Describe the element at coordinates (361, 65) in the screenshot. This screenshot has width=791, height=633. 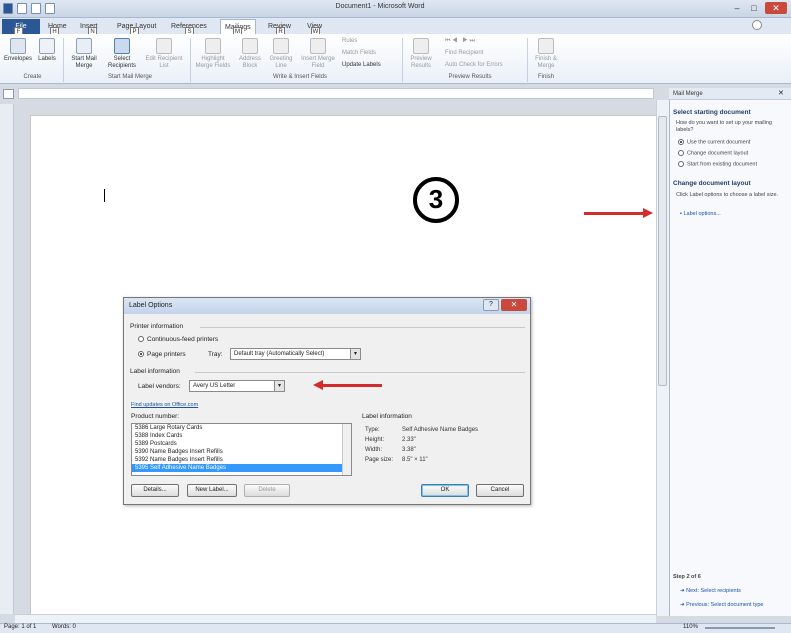
I see `update-labels-button: Update Labels` at that location.